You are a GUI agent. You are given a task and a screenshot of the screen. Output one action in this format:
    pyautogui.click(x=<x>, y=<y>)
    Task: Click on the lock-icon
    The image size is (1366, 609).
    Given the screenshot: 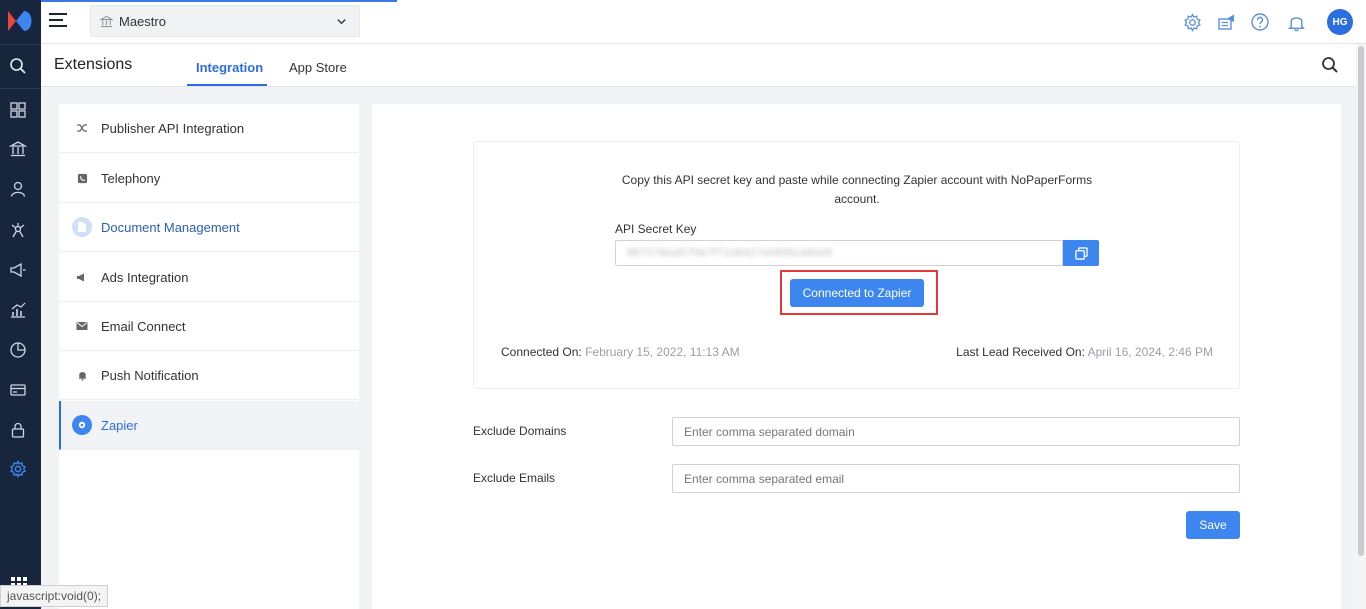 What is the action you would take?
    pyautogui.click(x=18, y=430)
    